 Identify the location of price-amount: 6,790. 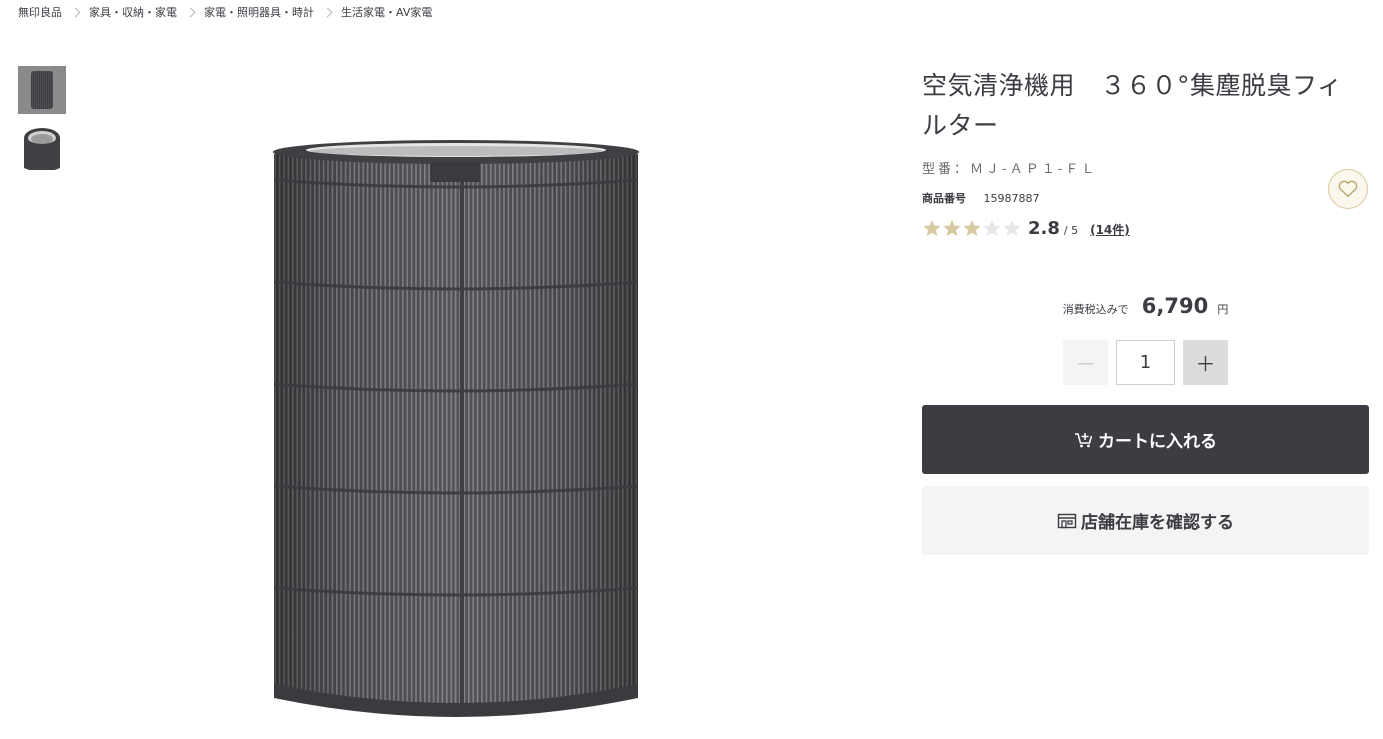
(1175, 306).